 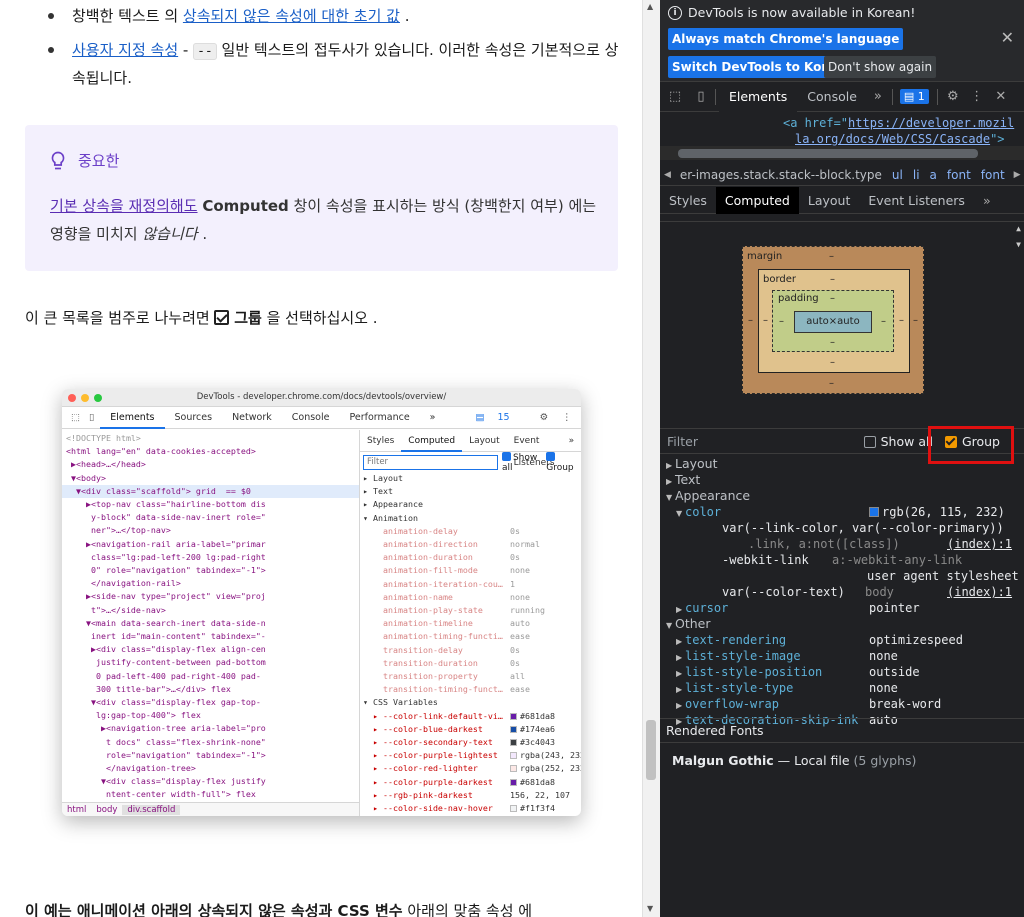 What do you see at coordinates (688, 200) in the screenshot?
I see `tab-styles: Styles` at bounding box center [688, 200].